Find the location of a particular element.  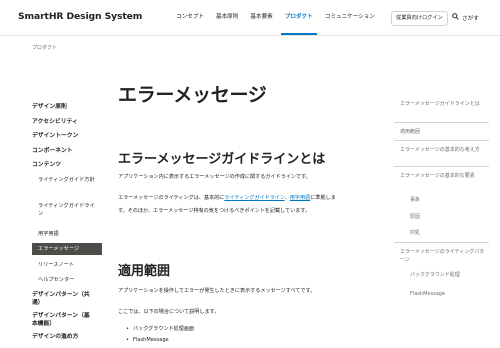

search-label: さがす is located at coordinates (470, 18).